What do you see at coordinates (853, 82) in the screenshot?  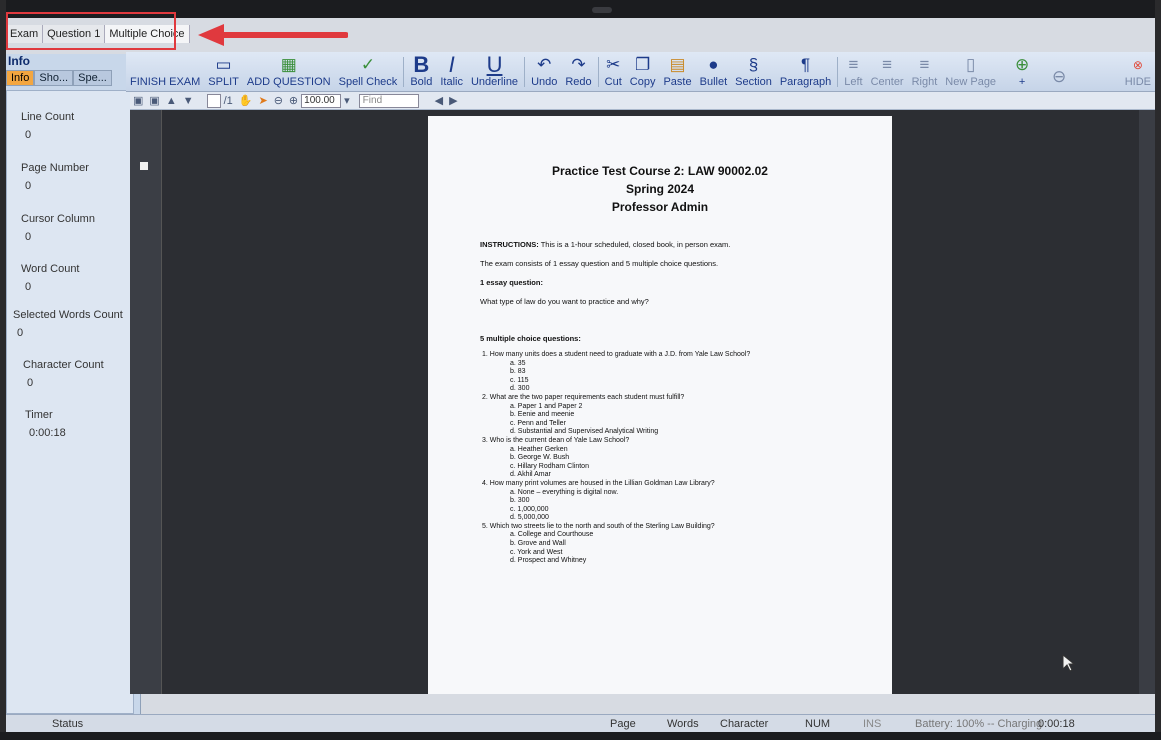 I see `align-left-label: Left` at bounding box center [853, 82].